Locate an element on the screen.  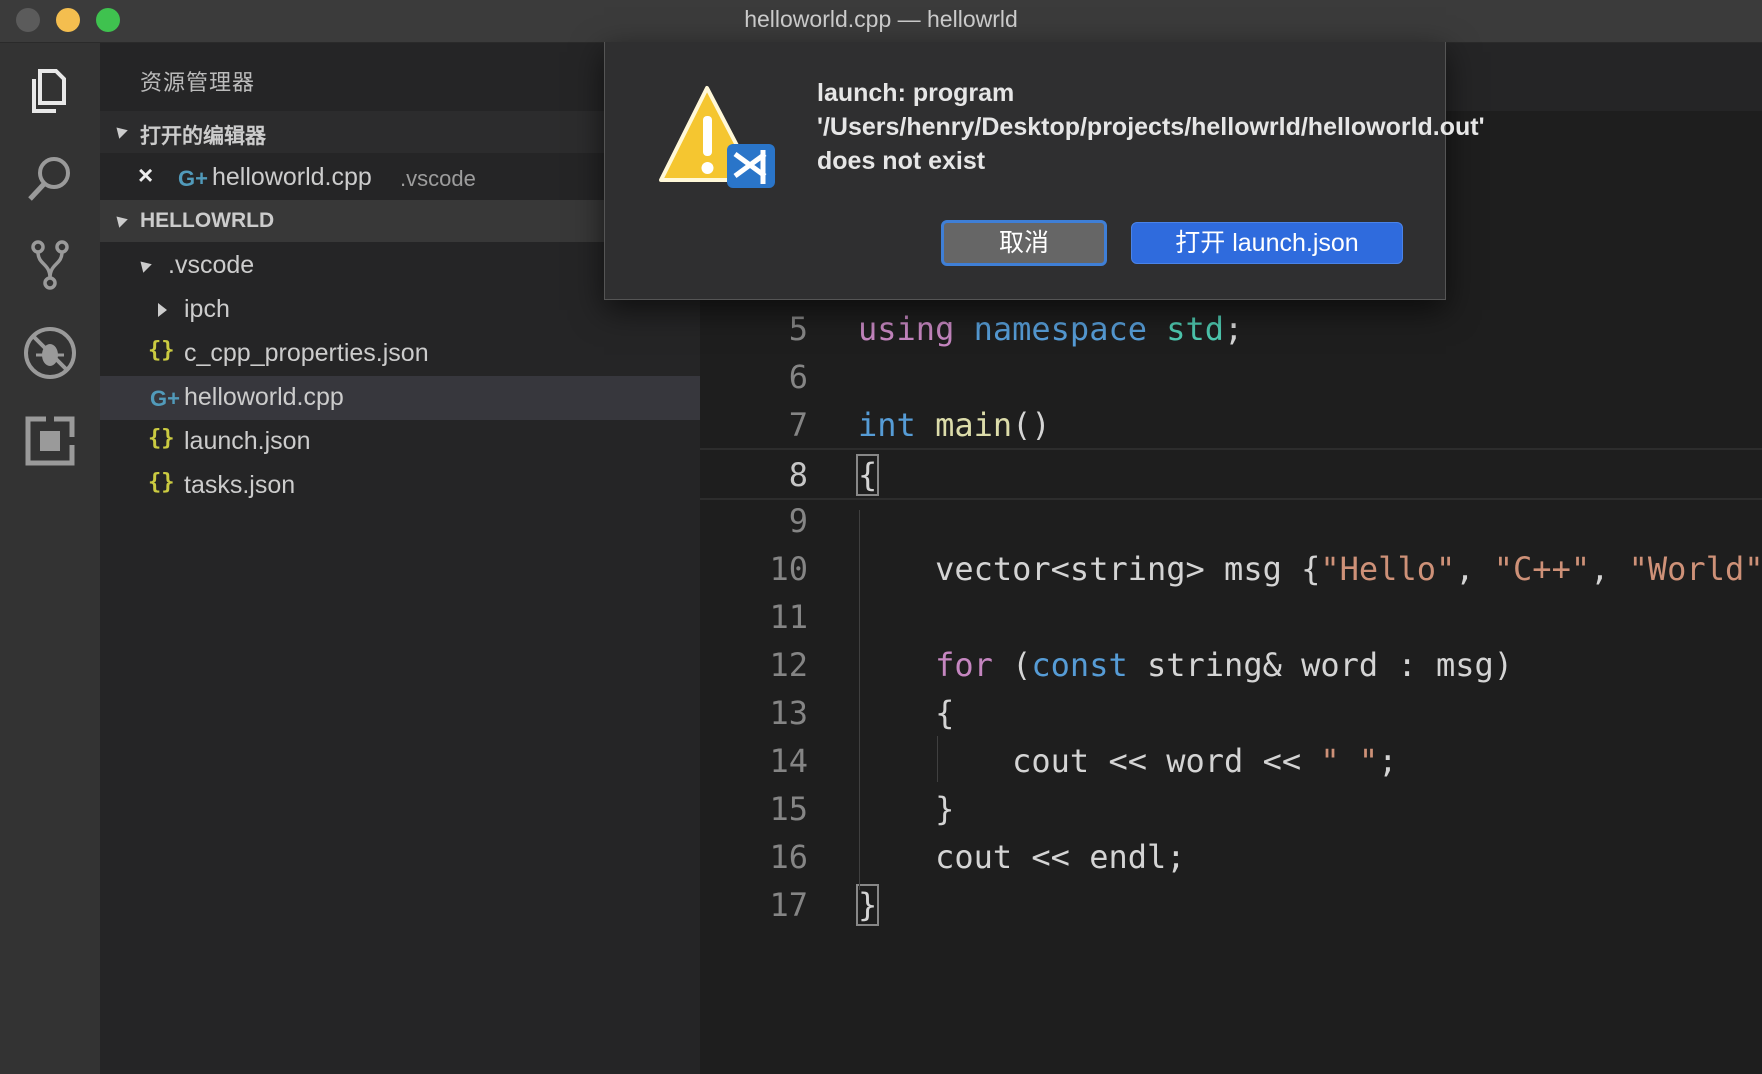
close-icon: × is located at coordinates (145, 175).